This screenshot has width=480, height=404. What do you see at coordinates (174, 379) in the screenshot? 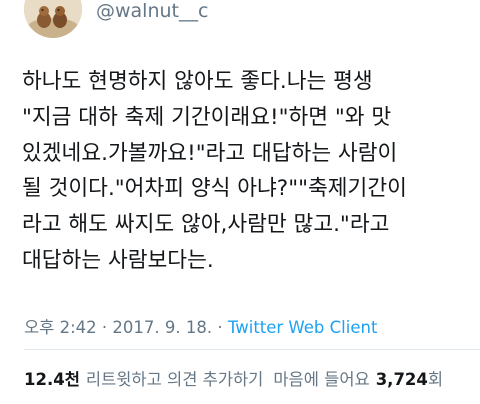
I see `retweets-label: 리트윗하고 의견 추가하기` at bounding box center [174, 379].